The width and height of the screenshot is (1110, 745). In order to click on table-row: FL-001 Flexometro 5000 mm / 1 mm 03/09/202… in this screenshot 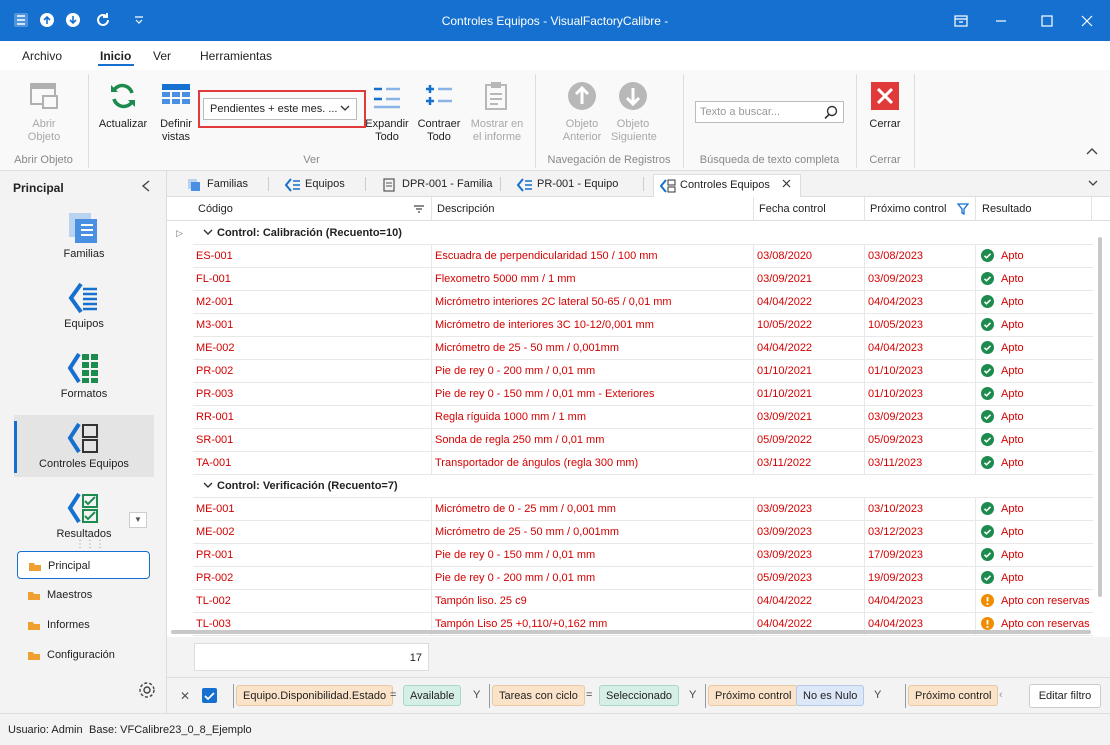, I will do `click(643, 279)`.